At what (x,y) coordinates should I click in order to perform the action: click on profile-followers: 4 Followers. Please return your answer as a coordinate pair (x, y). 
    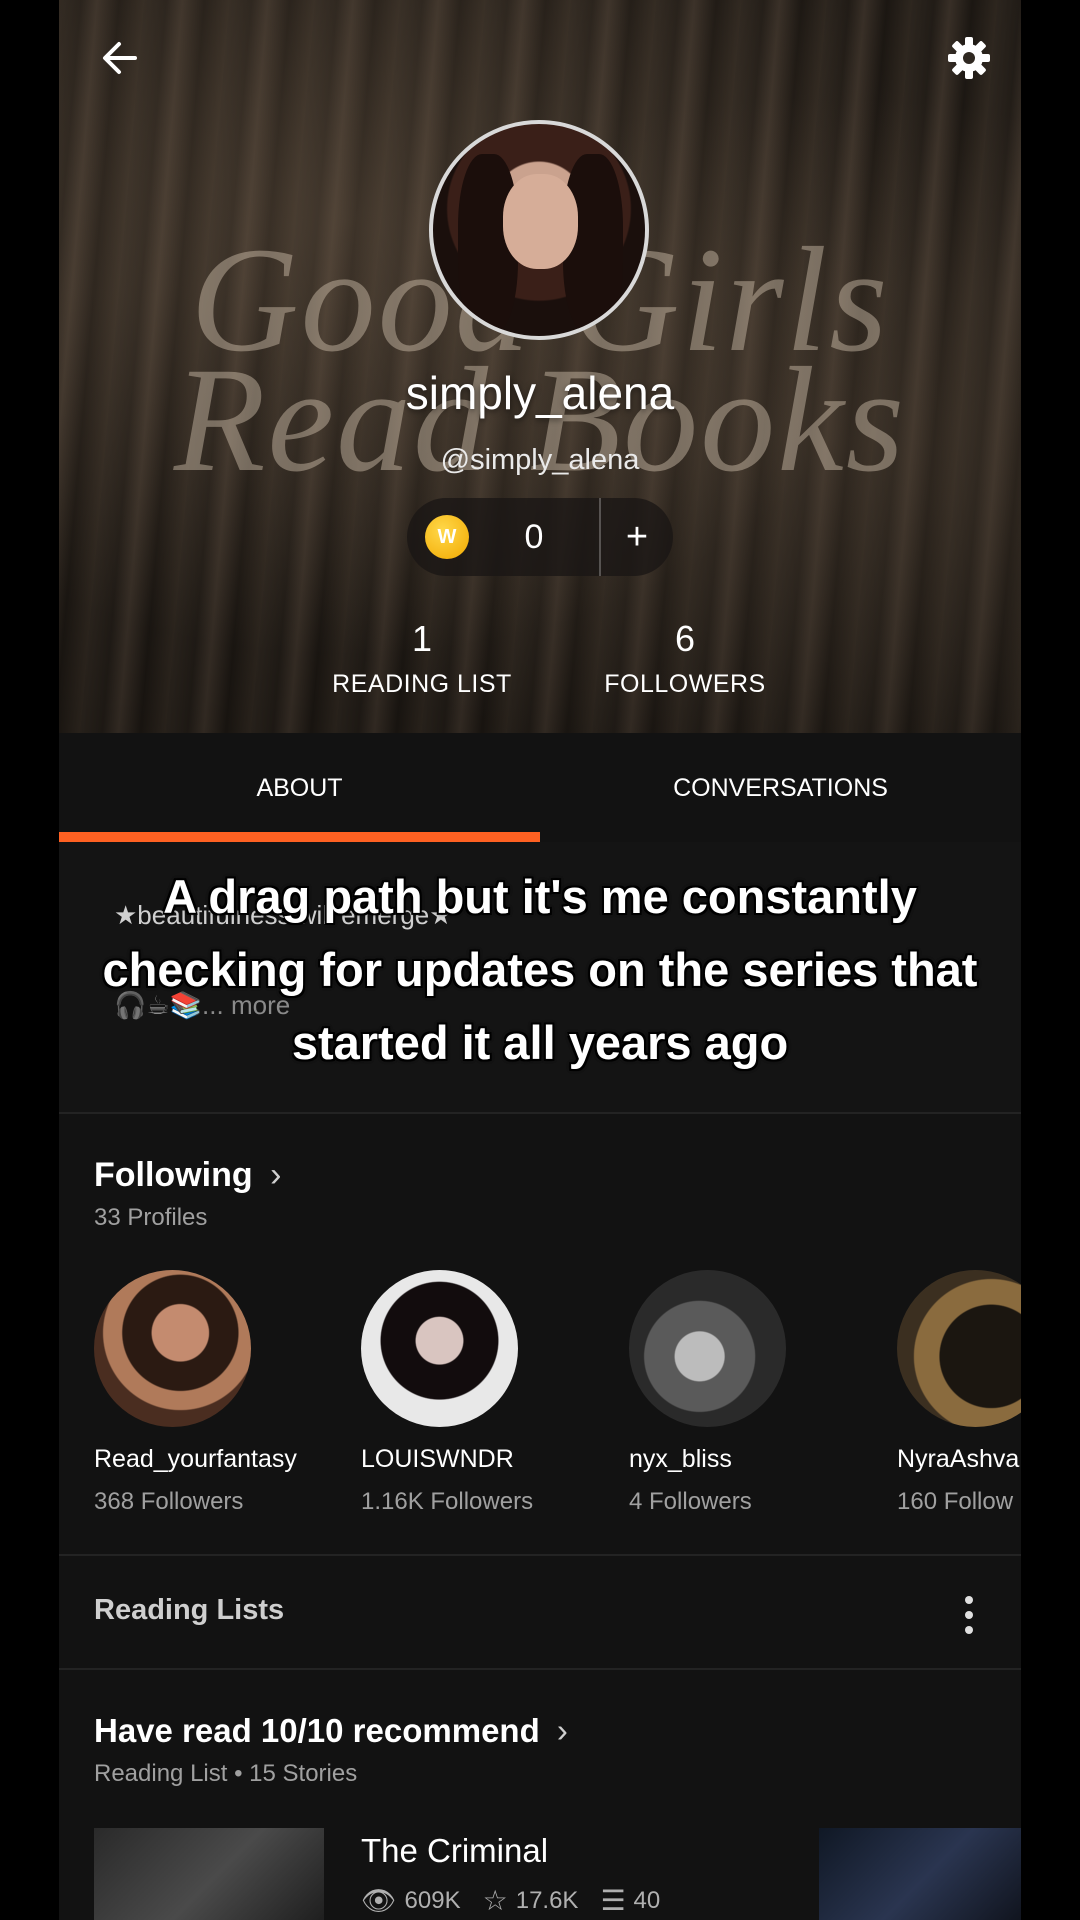
    Looking at the image, I should click on (690, 1501).